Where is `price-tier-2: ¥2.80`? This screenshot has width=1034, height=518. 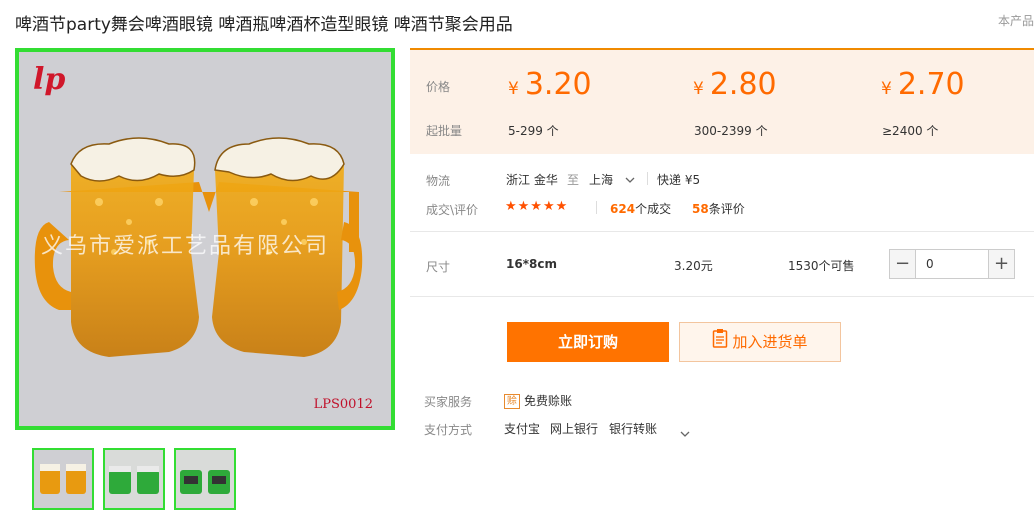
price-tier-2: ¥2.80 is located at coordinates (735, 84).